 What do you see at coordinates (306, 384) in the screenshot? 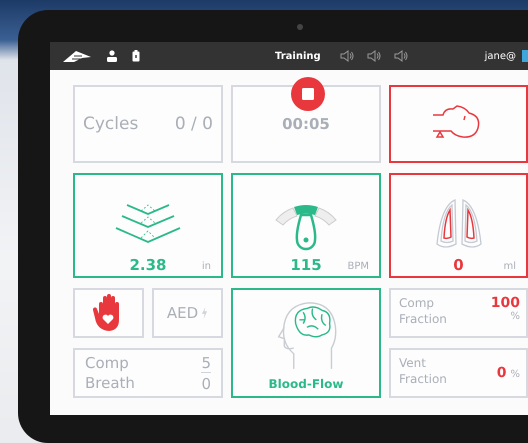
I see `blood-flow-label: Blood-Flow` at bounding box center [306, 384].